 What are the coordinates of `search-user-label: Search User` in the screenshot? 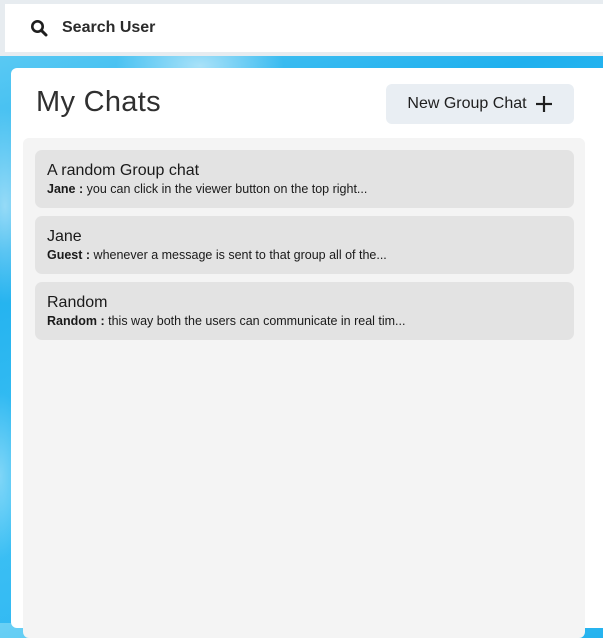 It's located at (109, 27).